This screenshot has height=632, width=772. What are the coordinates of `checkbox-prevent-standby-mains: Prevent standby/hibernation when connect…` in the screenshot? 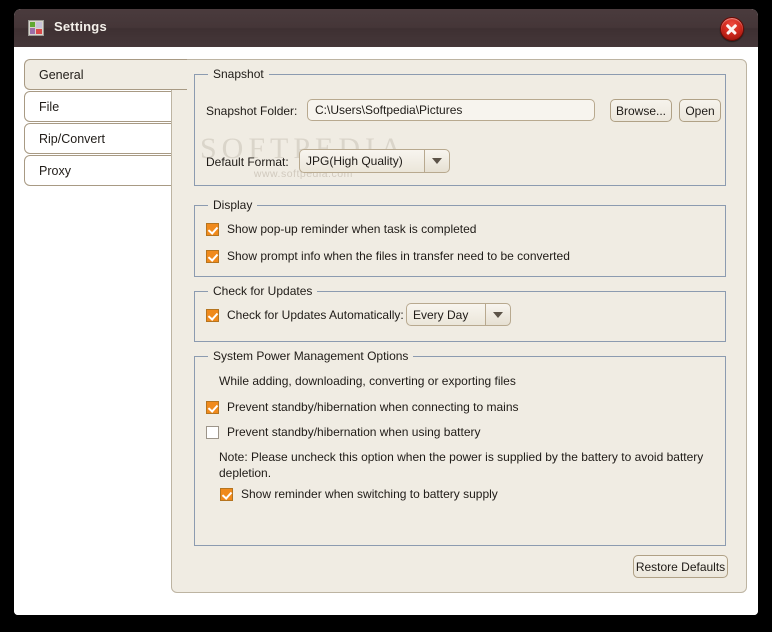 It's located at (362, 407).